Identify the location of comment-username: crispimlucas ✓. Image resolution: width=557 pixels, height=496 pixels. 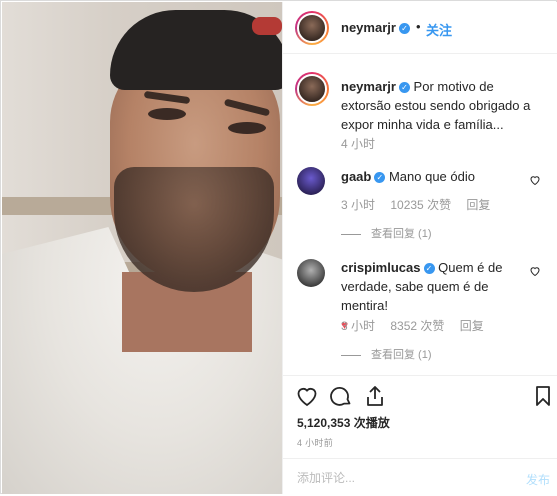
(388, 267).